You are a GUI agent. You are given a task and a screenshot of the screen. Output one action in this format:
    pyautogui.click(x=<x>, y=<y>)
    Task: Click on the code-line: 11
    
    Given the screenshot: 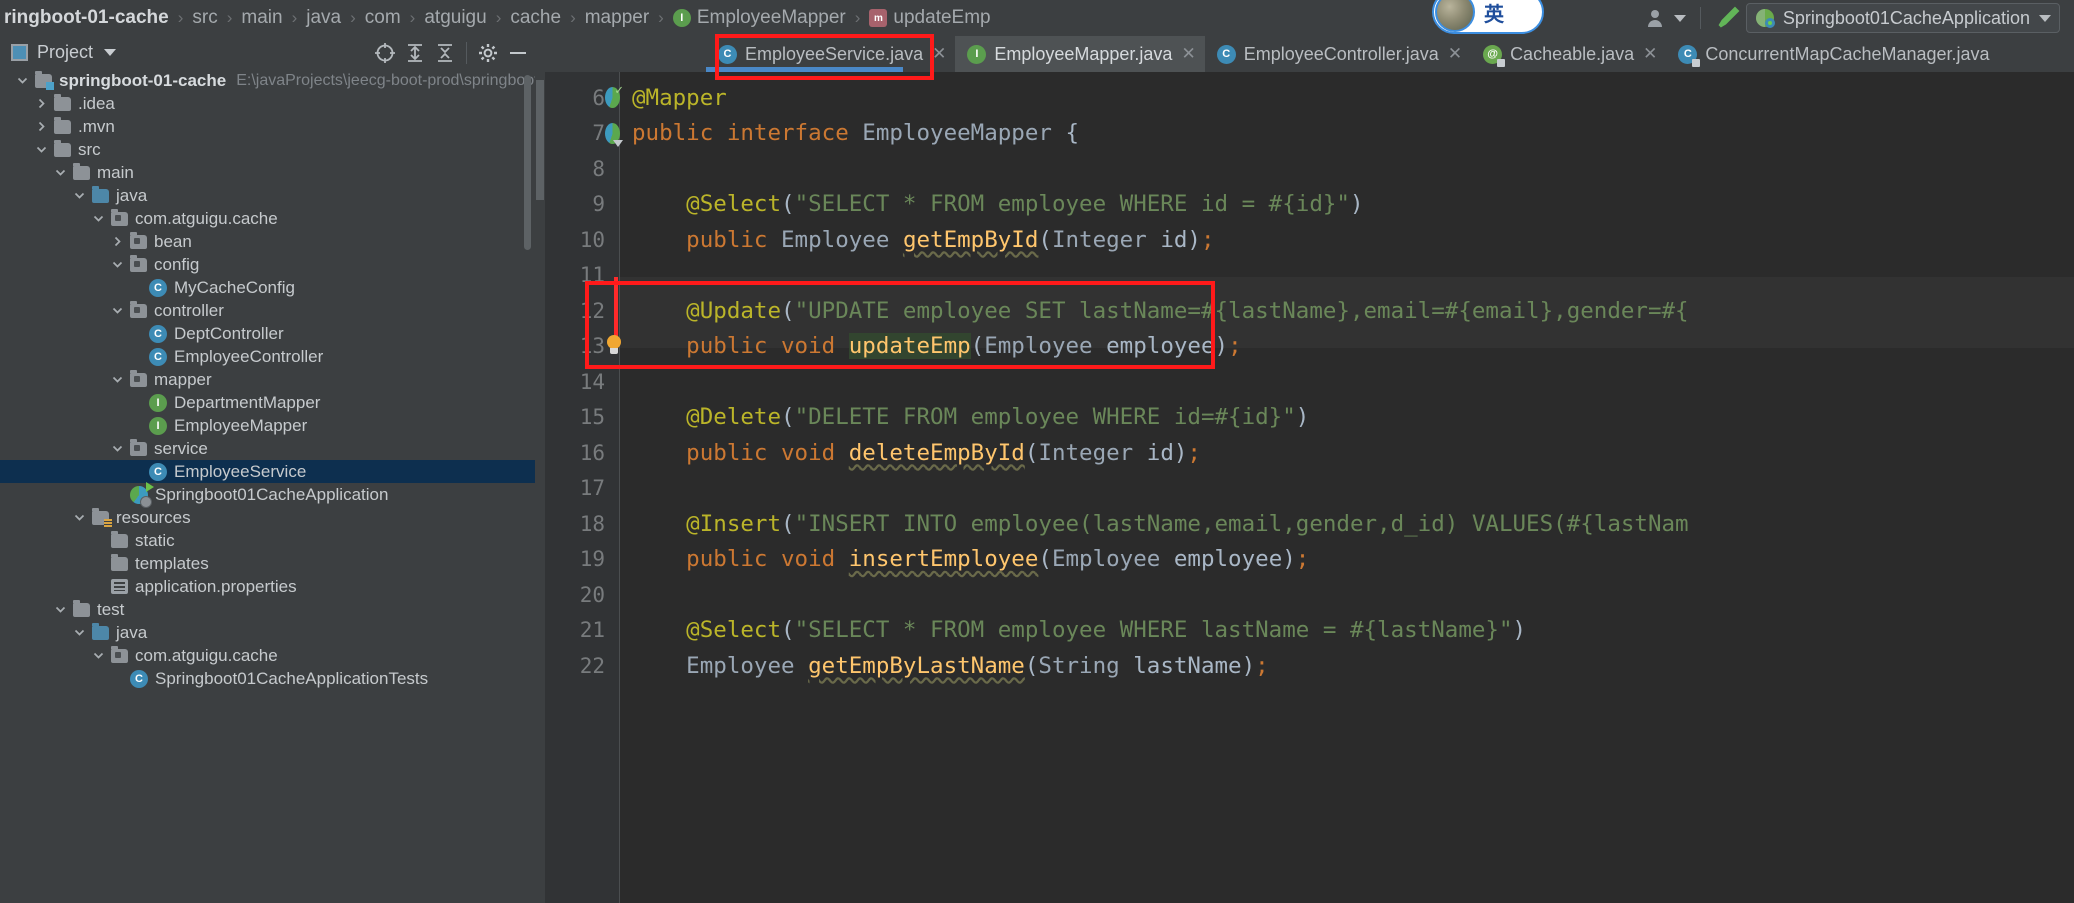 What is the action you would take?
    pyautogui.click(x=1304, y=276)
    